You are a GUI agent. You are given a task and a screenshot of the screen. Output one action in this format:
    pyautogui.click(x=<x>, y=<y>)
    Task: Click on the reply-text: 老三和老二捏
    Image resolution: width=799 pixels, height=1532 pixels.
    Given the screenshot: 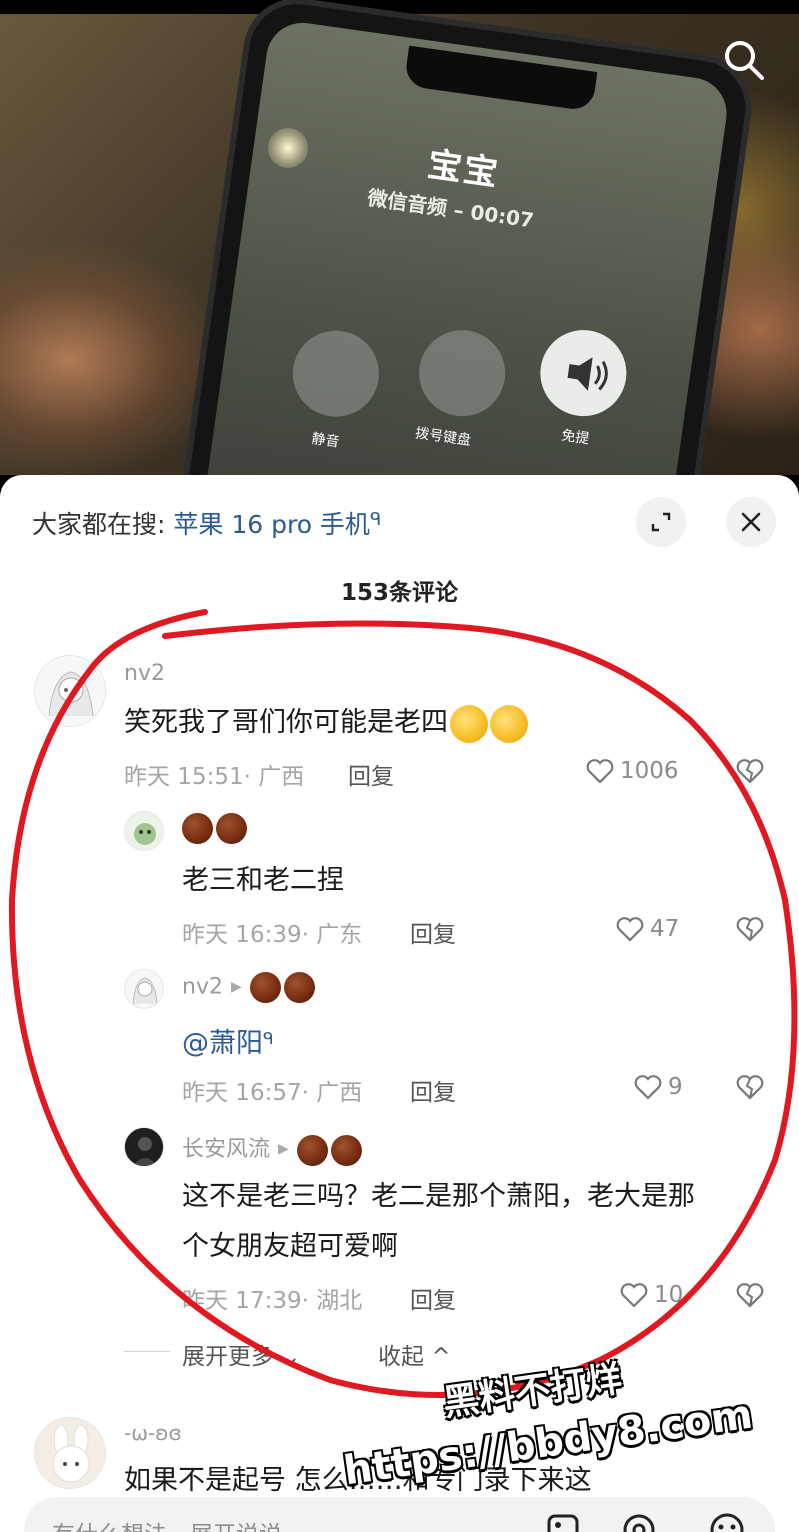 What is the action you would take?
    pyautogui.click(x=263, y=880)
    